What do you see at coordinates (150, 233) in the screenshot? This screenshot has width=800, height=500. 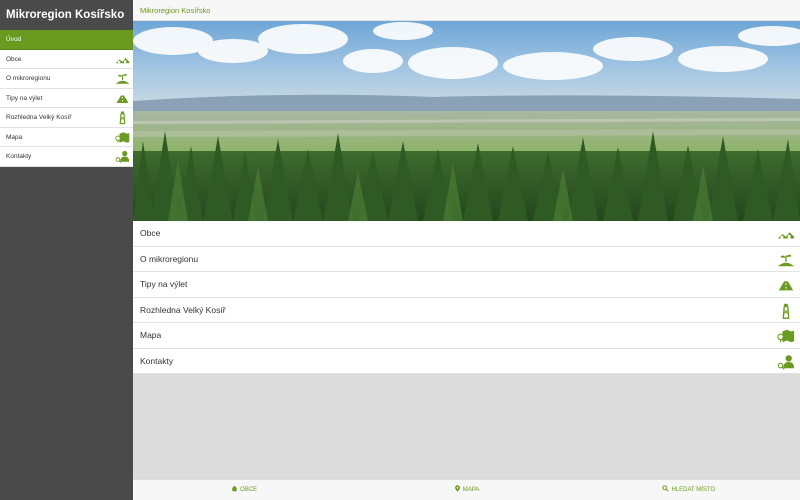 I see `menu-item-label: Obce` at bounding box center [150, 233].